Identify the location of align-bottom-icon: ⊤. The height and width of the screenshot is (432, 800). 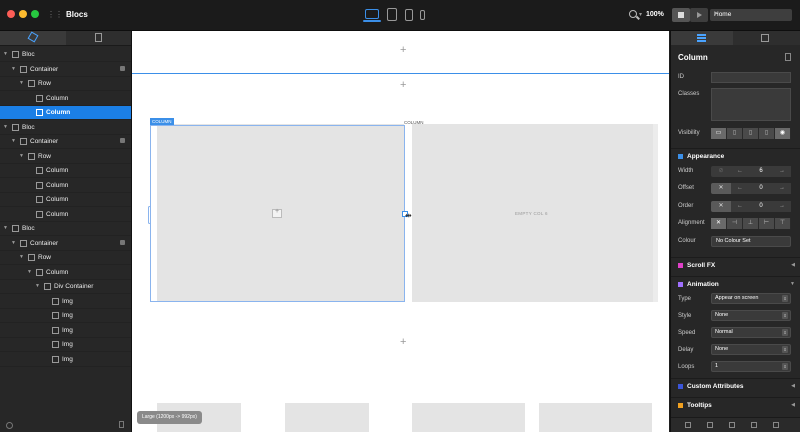
(783, 223).